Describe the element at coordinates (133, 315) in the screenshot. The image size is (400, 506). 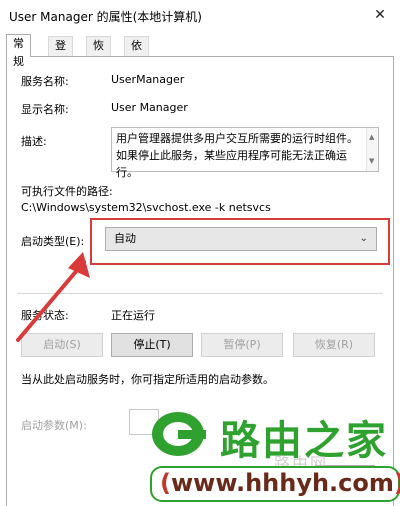
I see `service-status-value: 正在运行` at that location.